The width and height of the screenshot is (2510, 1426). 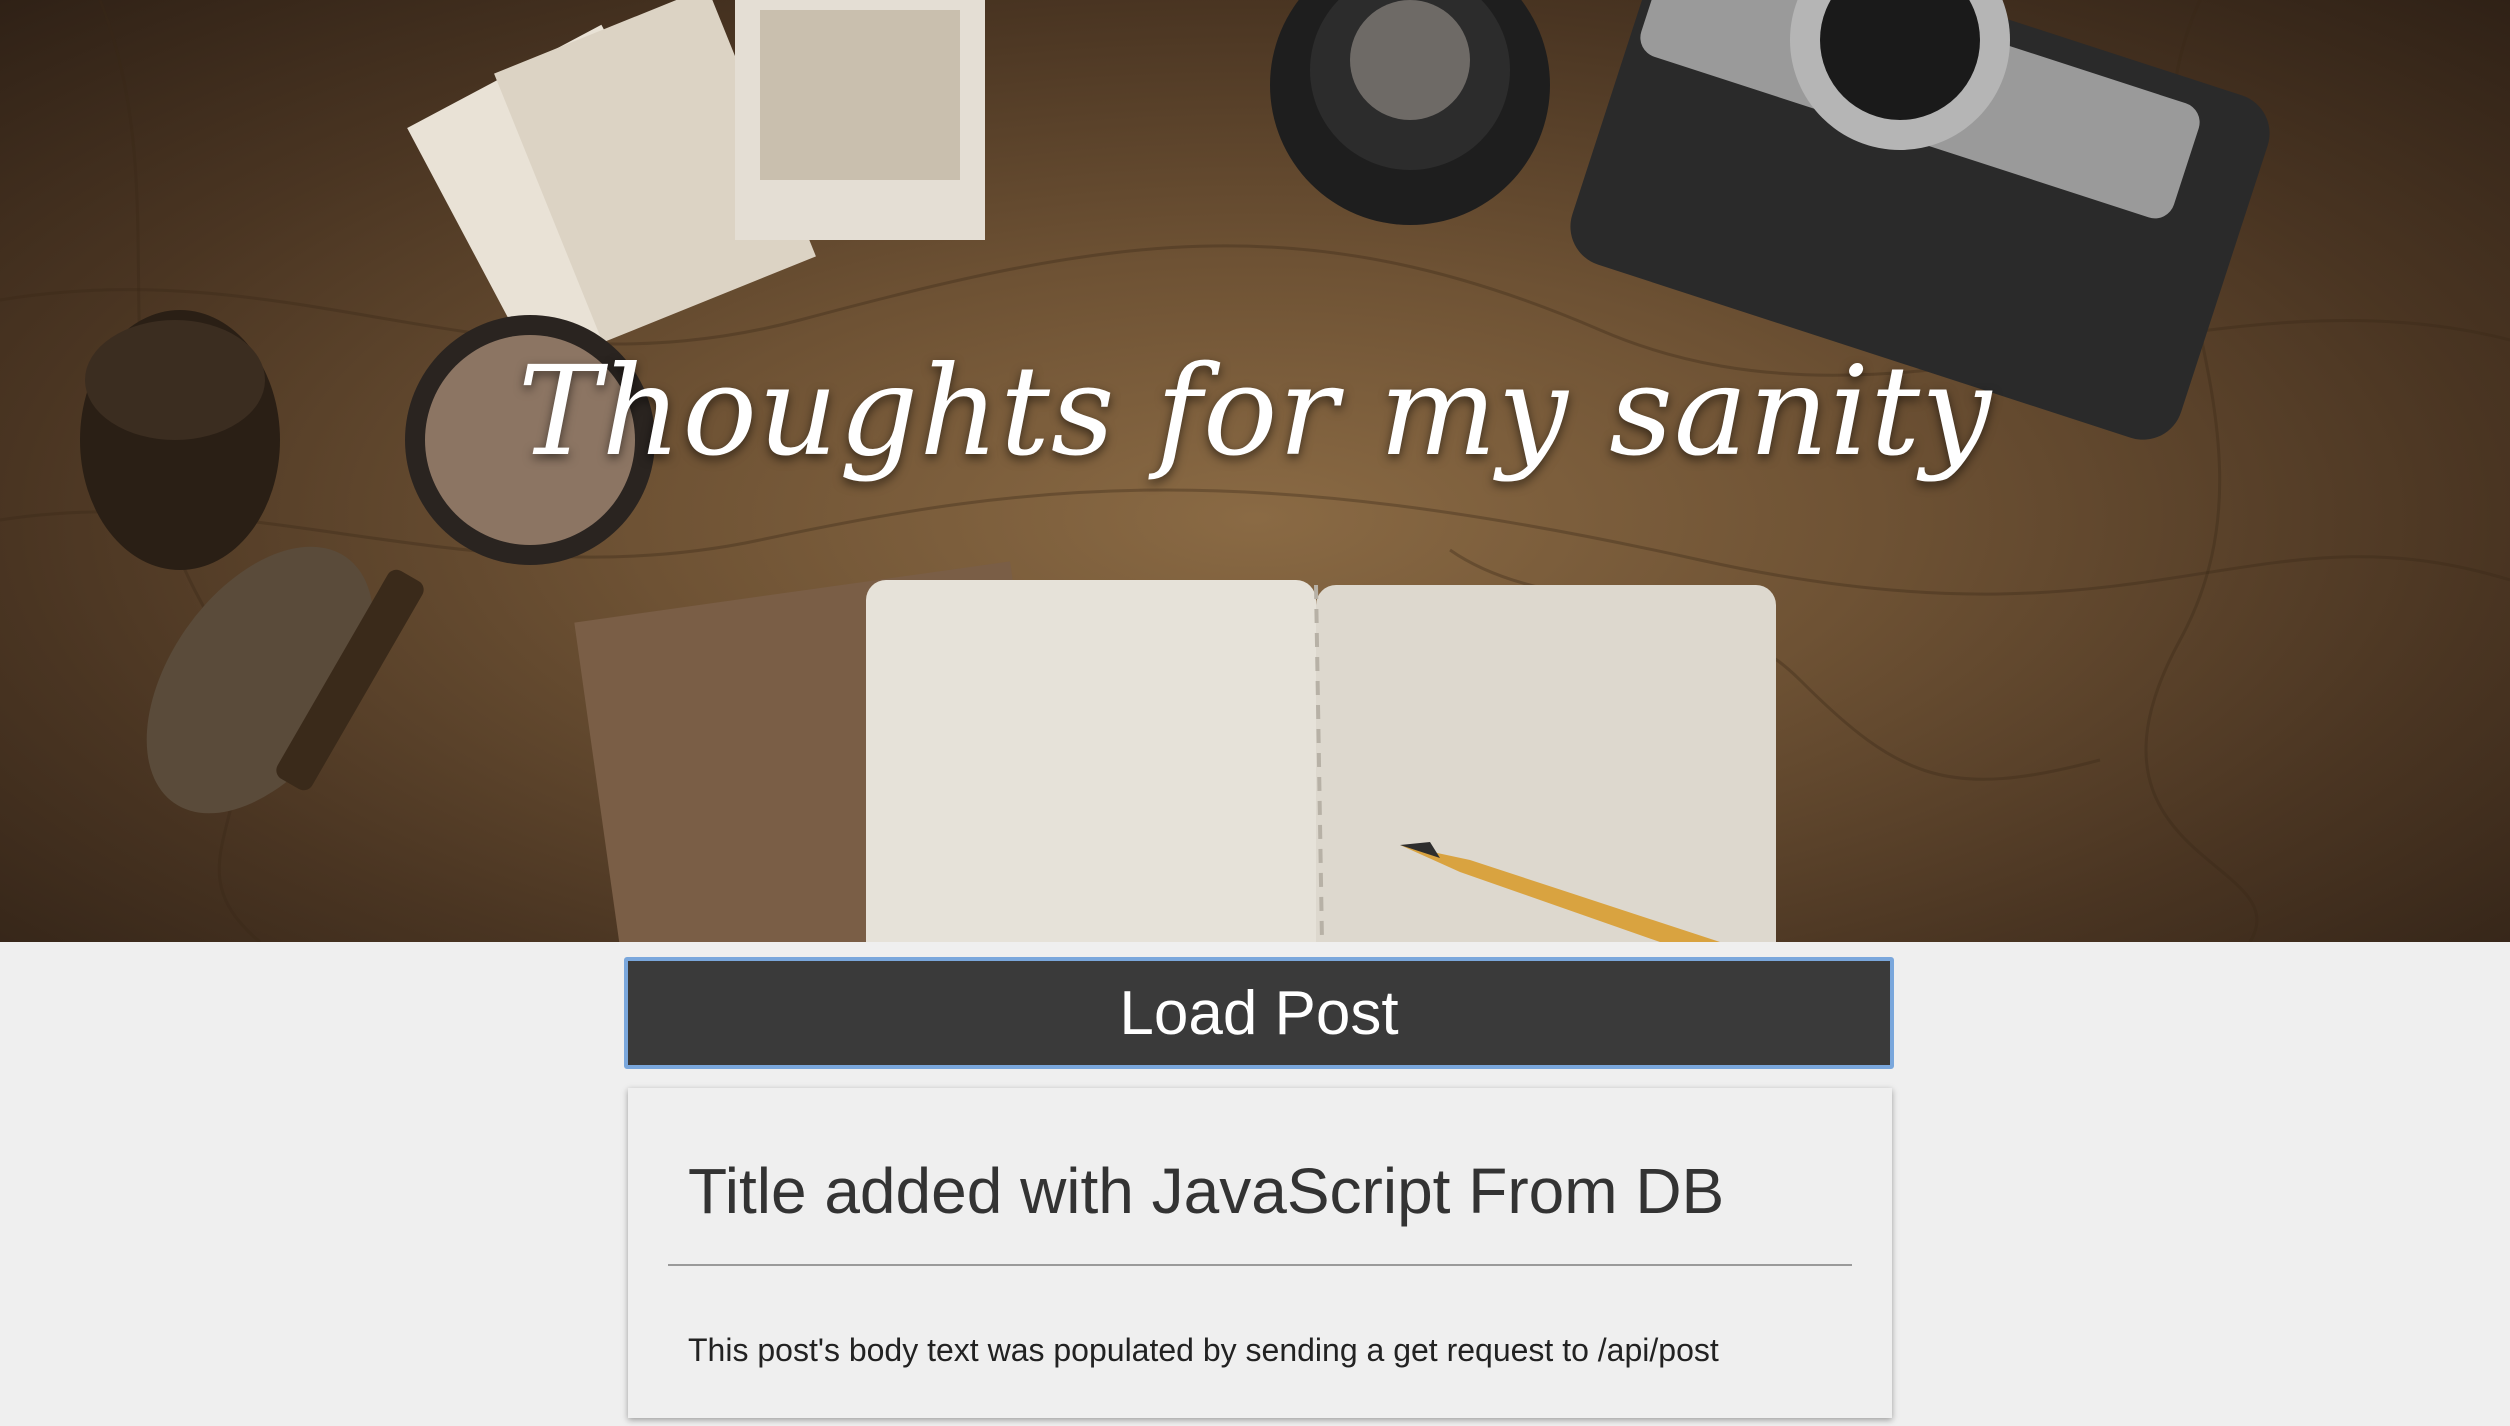 What do you see at coordinates (1206, 1191) in the screenshot?
I see `post-title: Title added with JavaScript From DB` at bounding box center [1206, 1191].